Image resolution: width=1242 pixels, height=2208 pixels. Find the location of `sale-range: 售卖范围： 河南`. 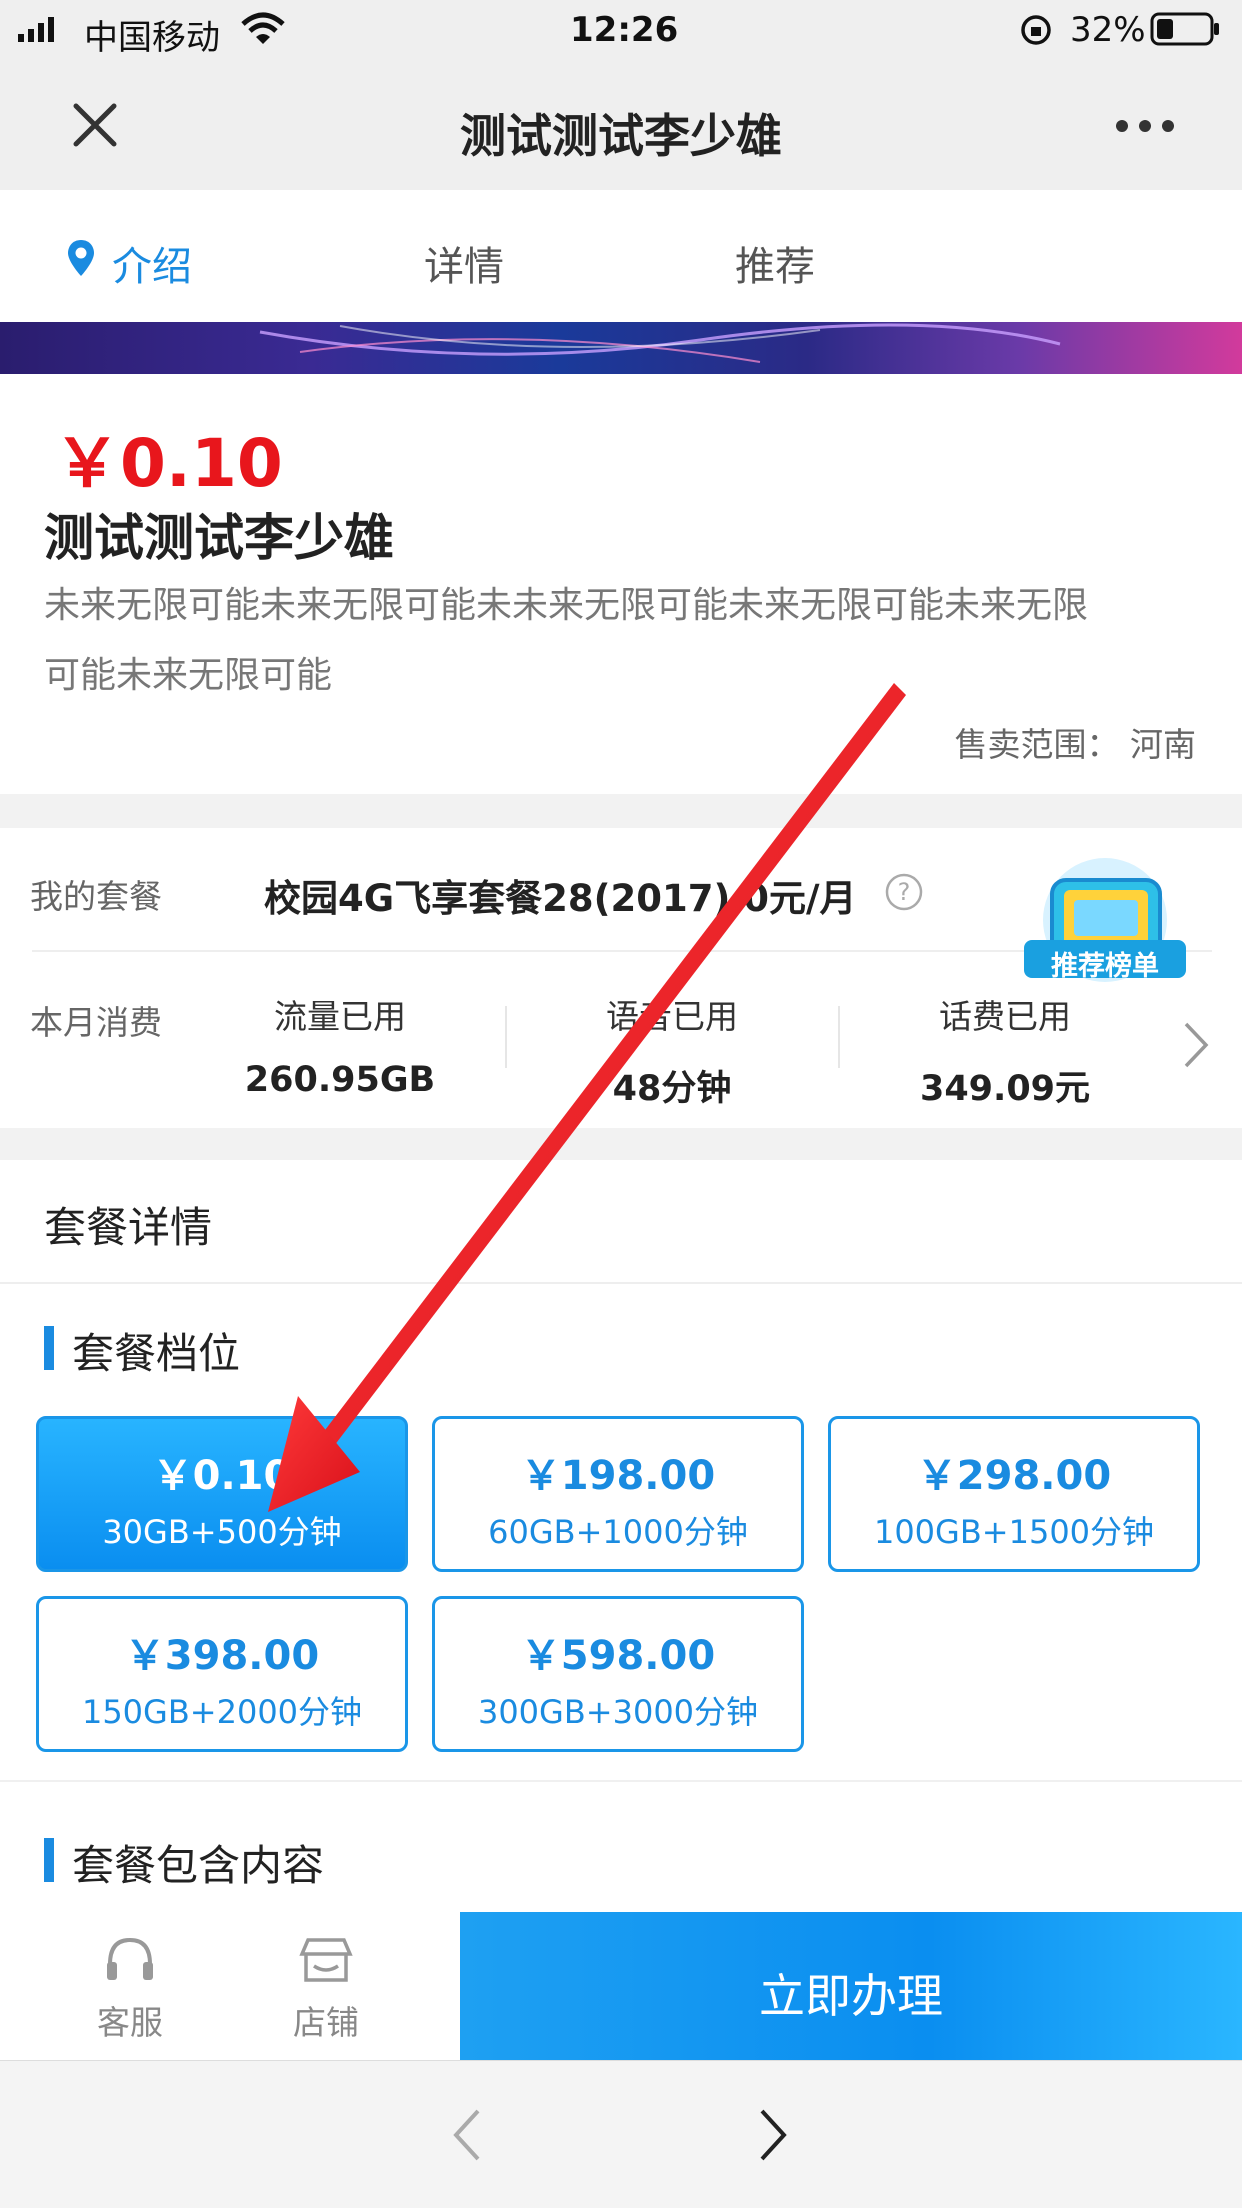

sale-range: 售卖范围： 河南 is located at coordinates (1075, 744).